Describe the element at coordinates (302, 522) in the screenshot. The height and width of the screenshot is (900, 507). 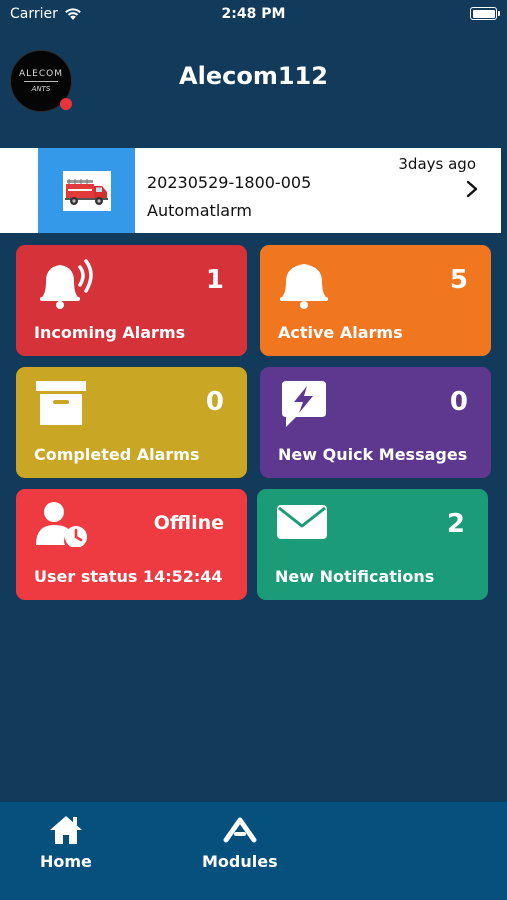
I see `envelope-icon` at that location.